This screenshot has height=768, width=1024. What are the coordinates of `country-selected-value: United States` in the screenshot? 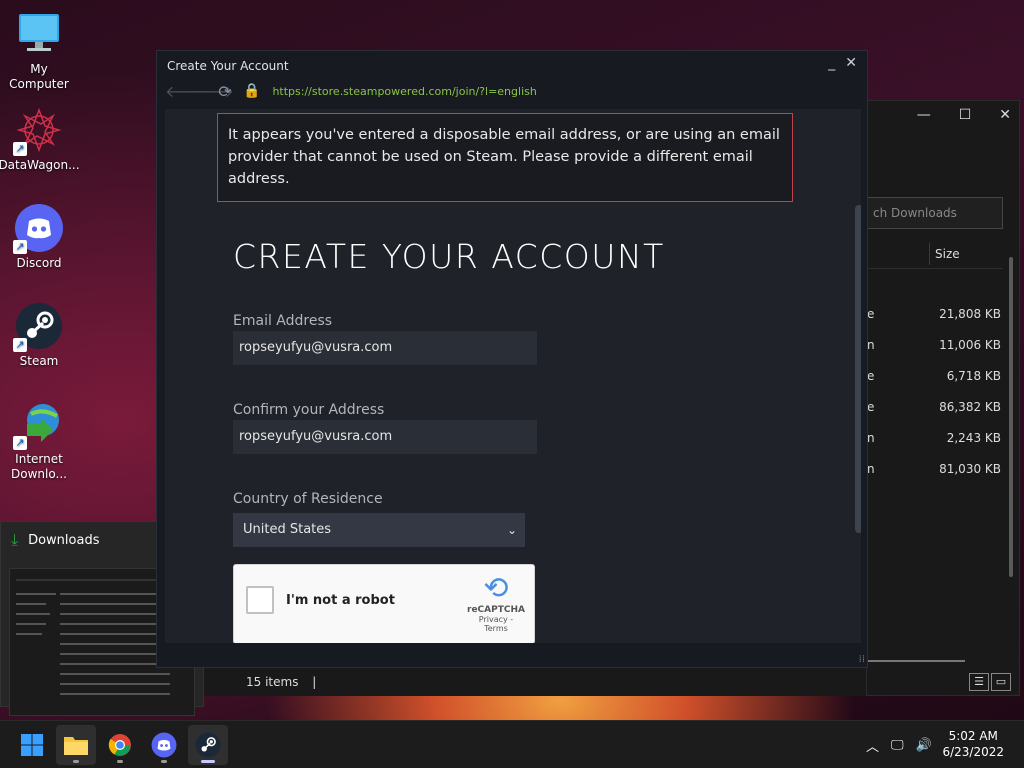 It's located at (287, 529).